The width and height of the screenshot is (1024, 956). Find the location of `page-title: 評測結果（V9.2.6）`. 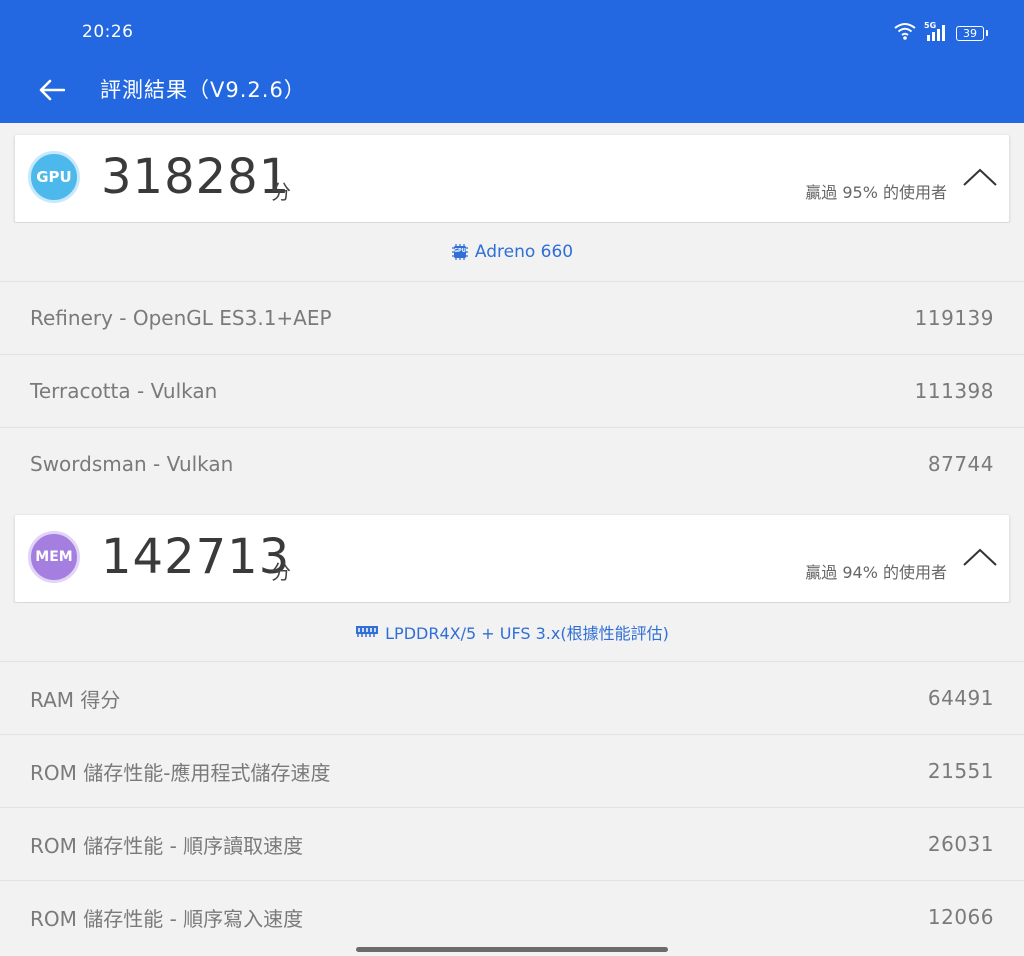

page-title: 評測結果（V9.2.6） is located at coordinates (203, 90).